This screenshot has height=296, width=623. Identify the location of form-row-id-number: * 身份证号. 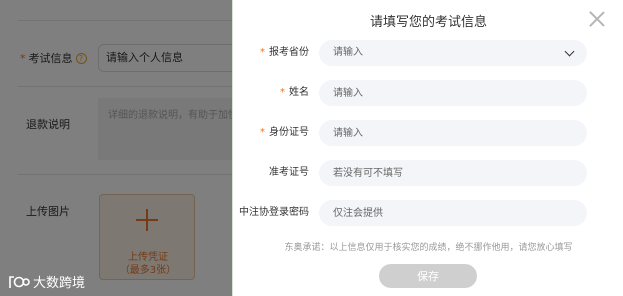
(428, 133).